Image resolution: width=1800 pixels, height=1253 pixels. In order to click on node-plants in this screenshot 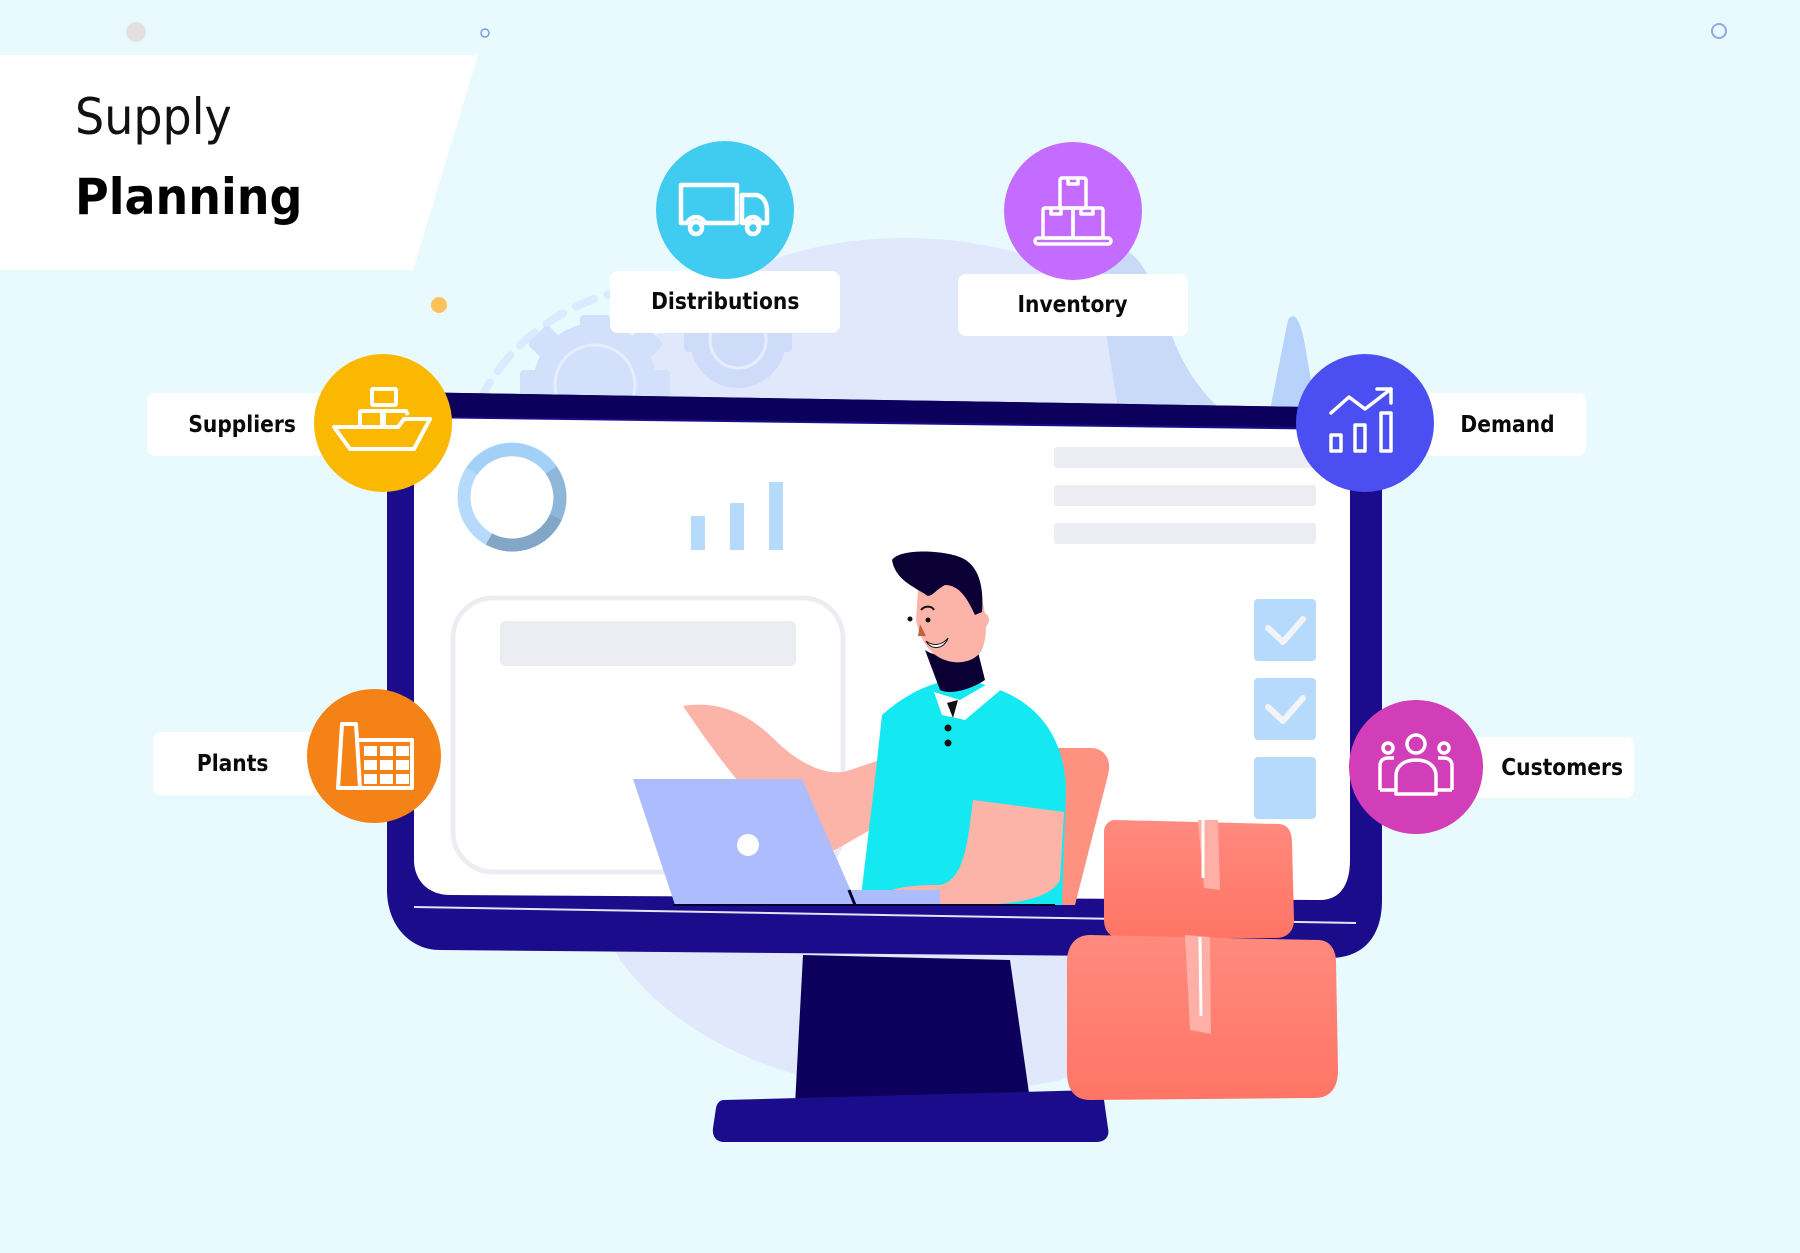, I will do `click(374, 756)`.